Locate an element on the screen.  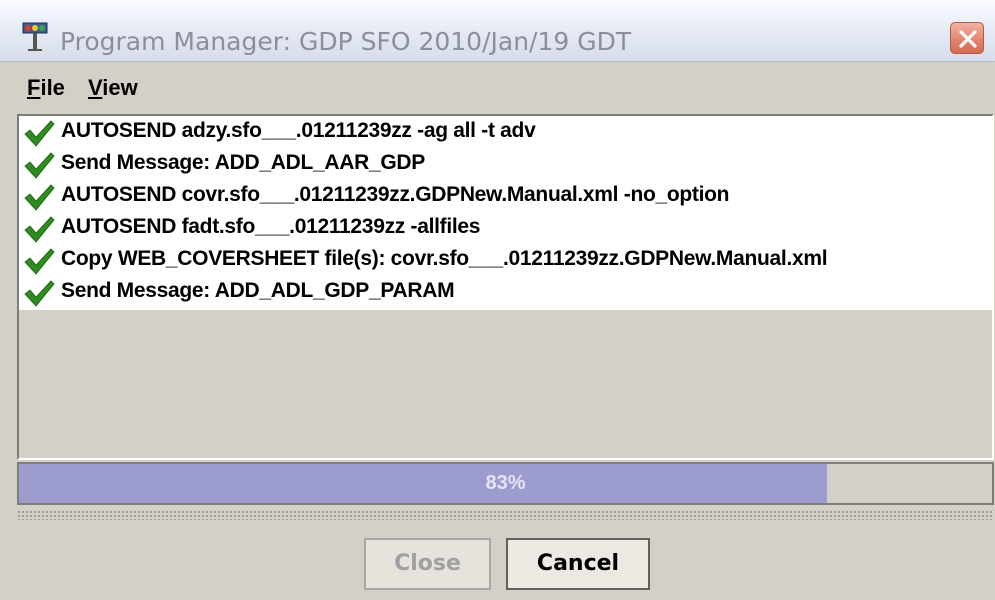
task-row: Send Message: ADD_ADL_AAR_GDP is located at coordinates (505, 164).